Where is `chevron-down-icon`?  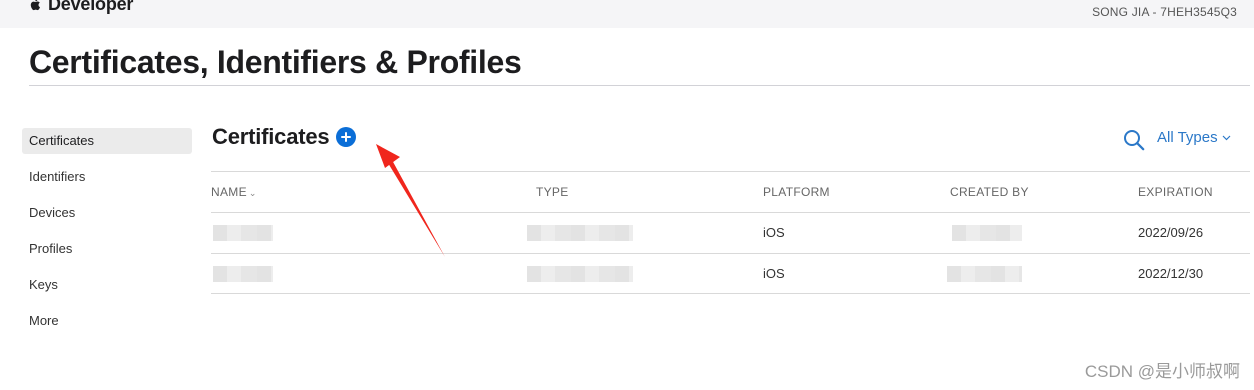
chevron-down-icon is located at coordinates (1226, 137).